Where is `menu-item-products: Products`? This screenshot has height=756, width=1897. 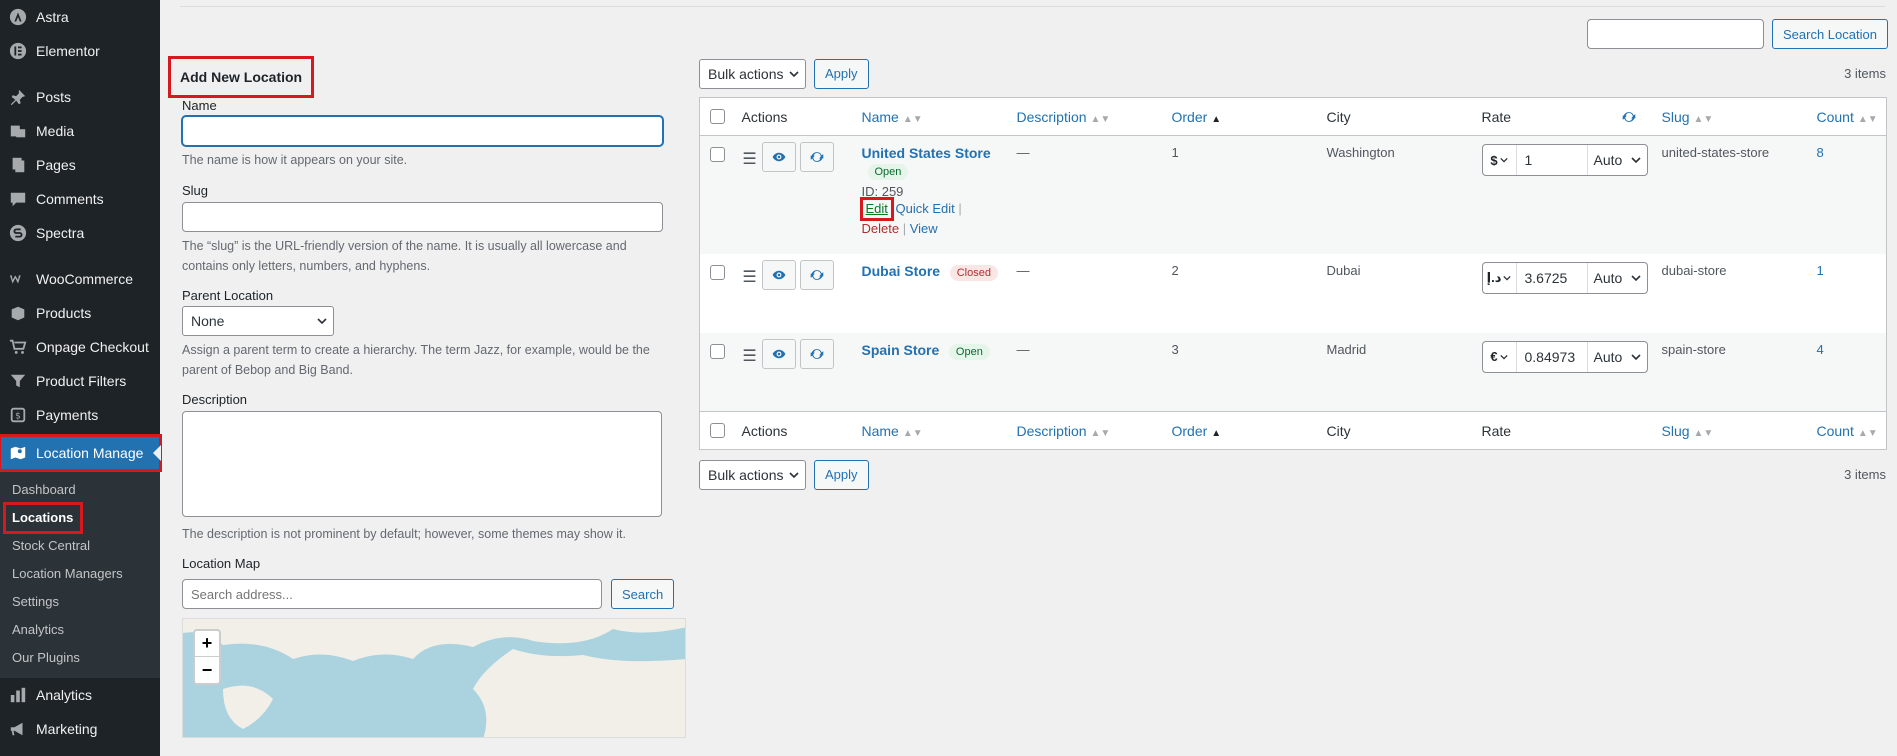
menu-item-products: Products is located at coordinates (80, 313).